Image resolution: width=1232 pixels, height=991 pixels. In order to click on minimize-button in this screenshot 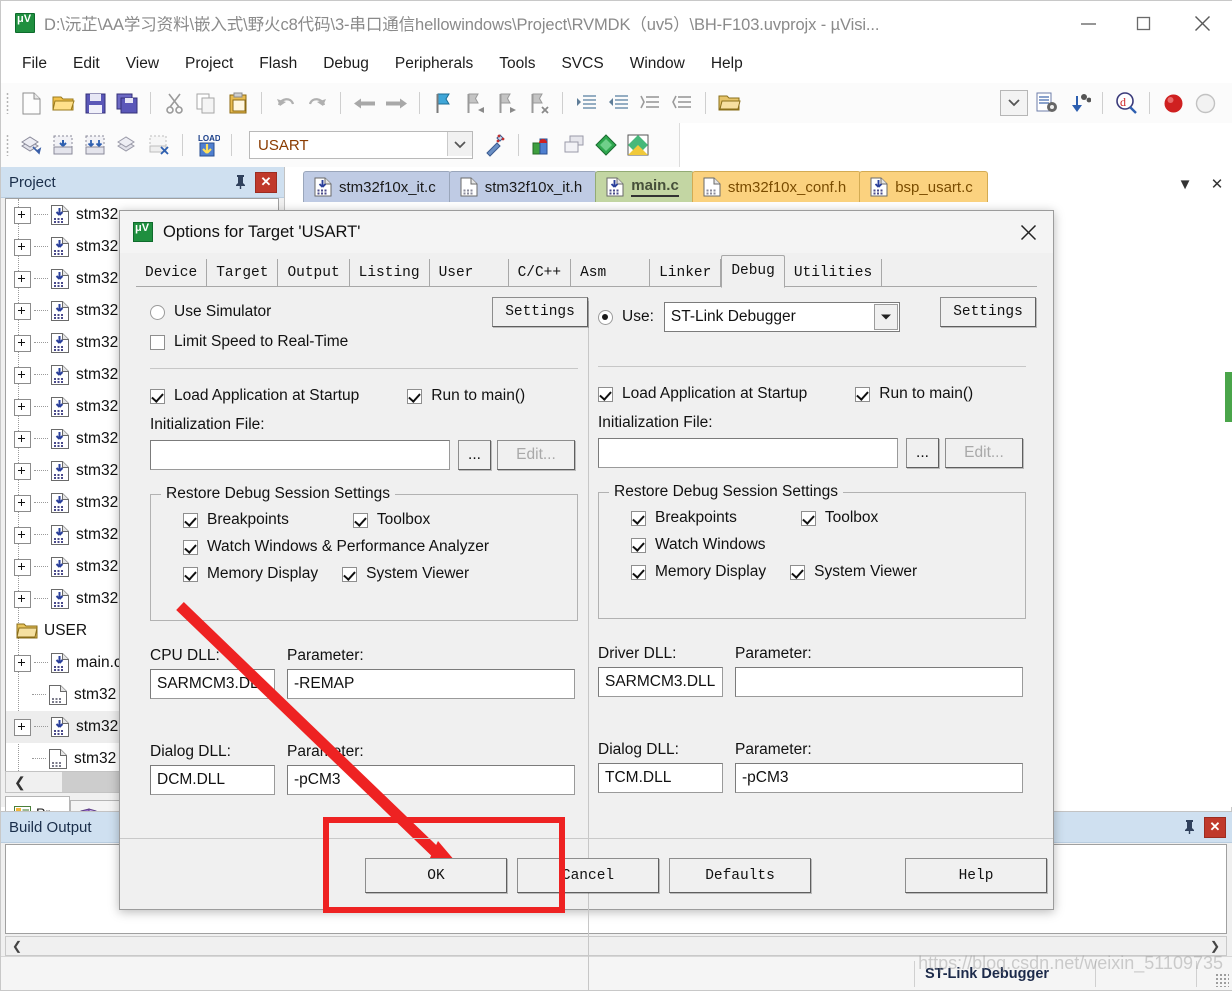, I will do `click(1088, 23)`.